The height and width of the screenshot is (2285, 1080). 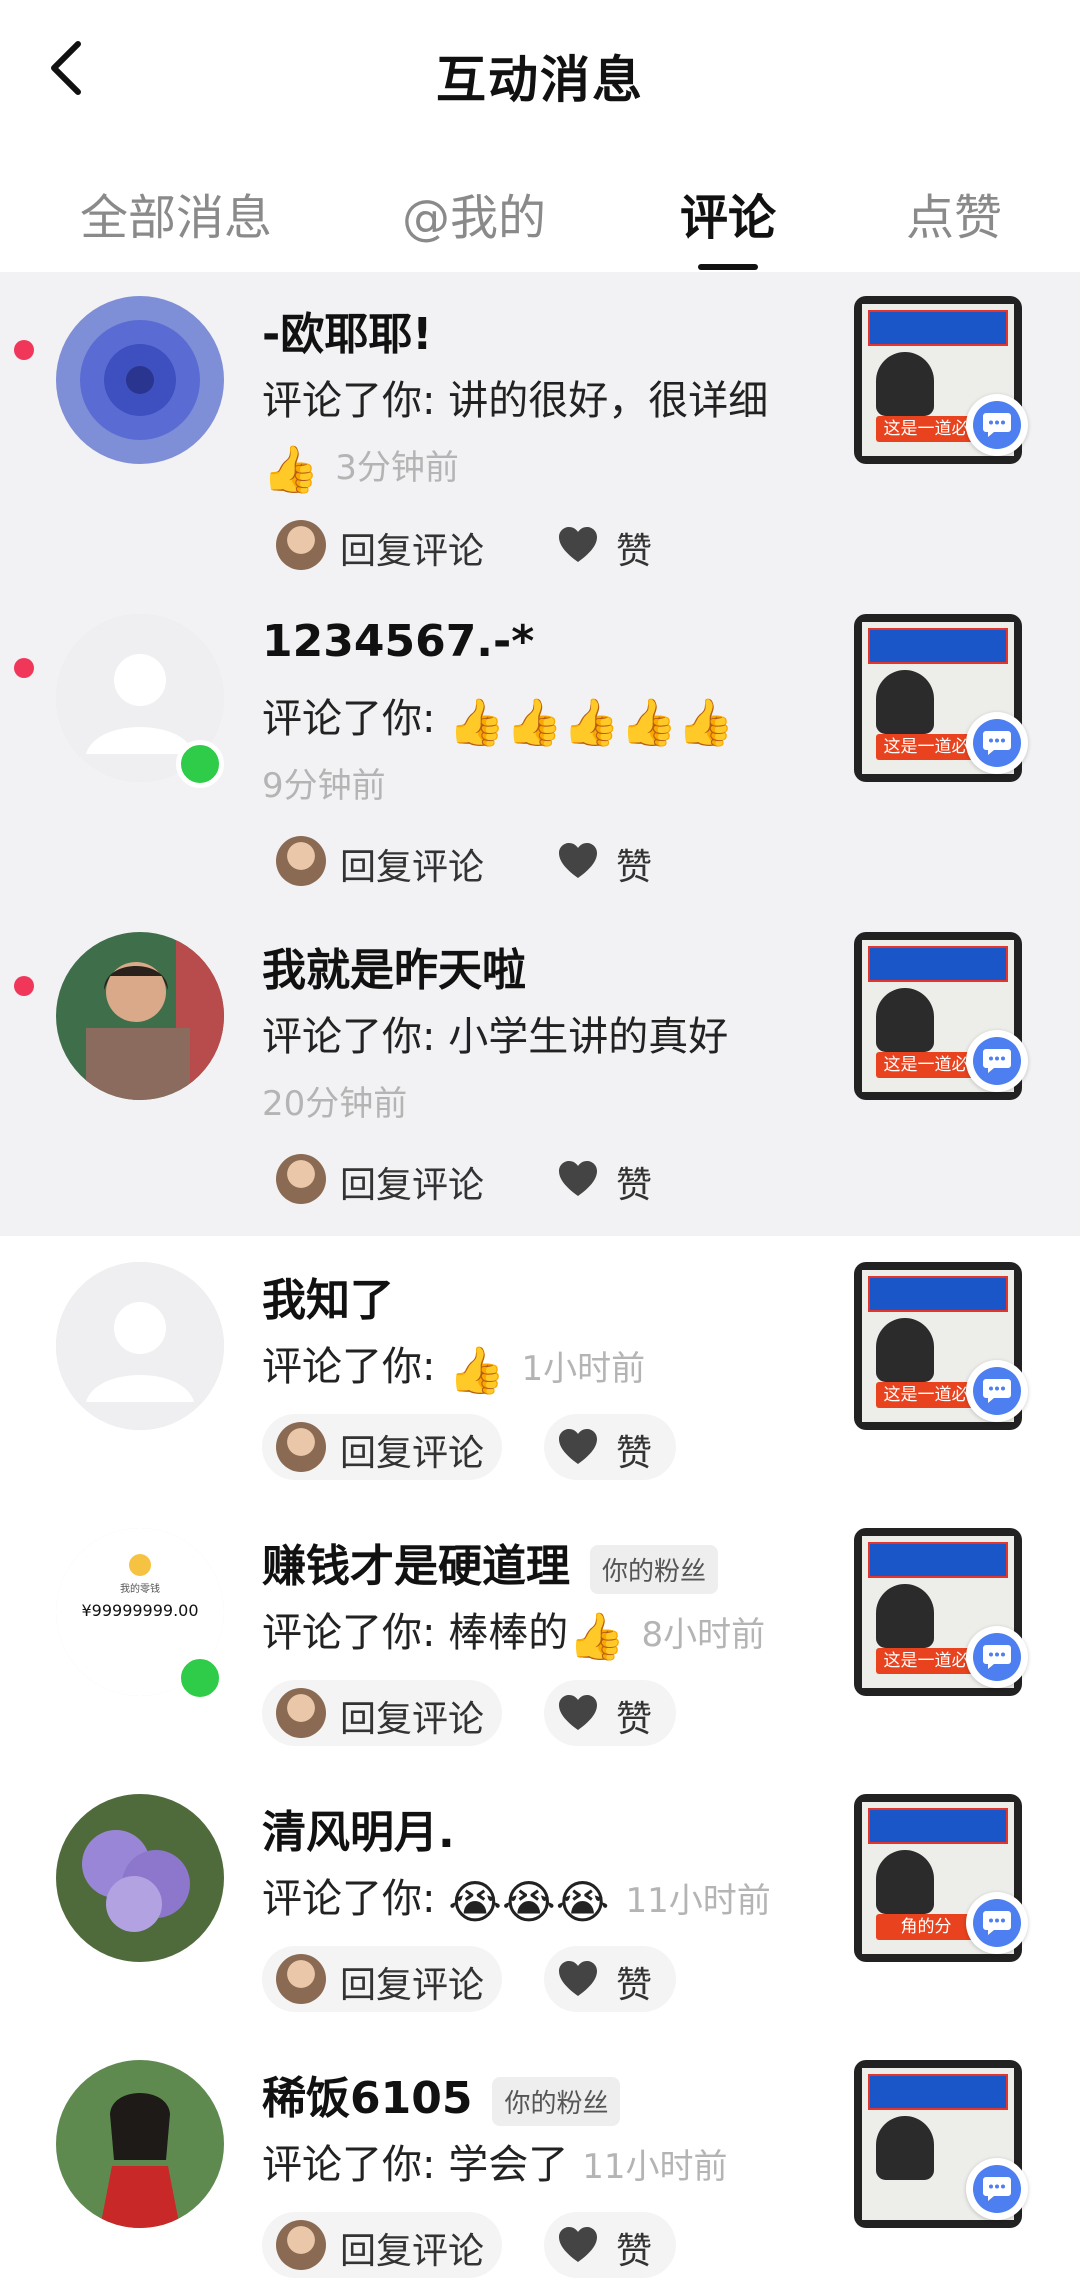 What do you see at coordinates (728, 224) in the screenshot?
I see `tab-comments: 评论` at bounding box center [728, 224].